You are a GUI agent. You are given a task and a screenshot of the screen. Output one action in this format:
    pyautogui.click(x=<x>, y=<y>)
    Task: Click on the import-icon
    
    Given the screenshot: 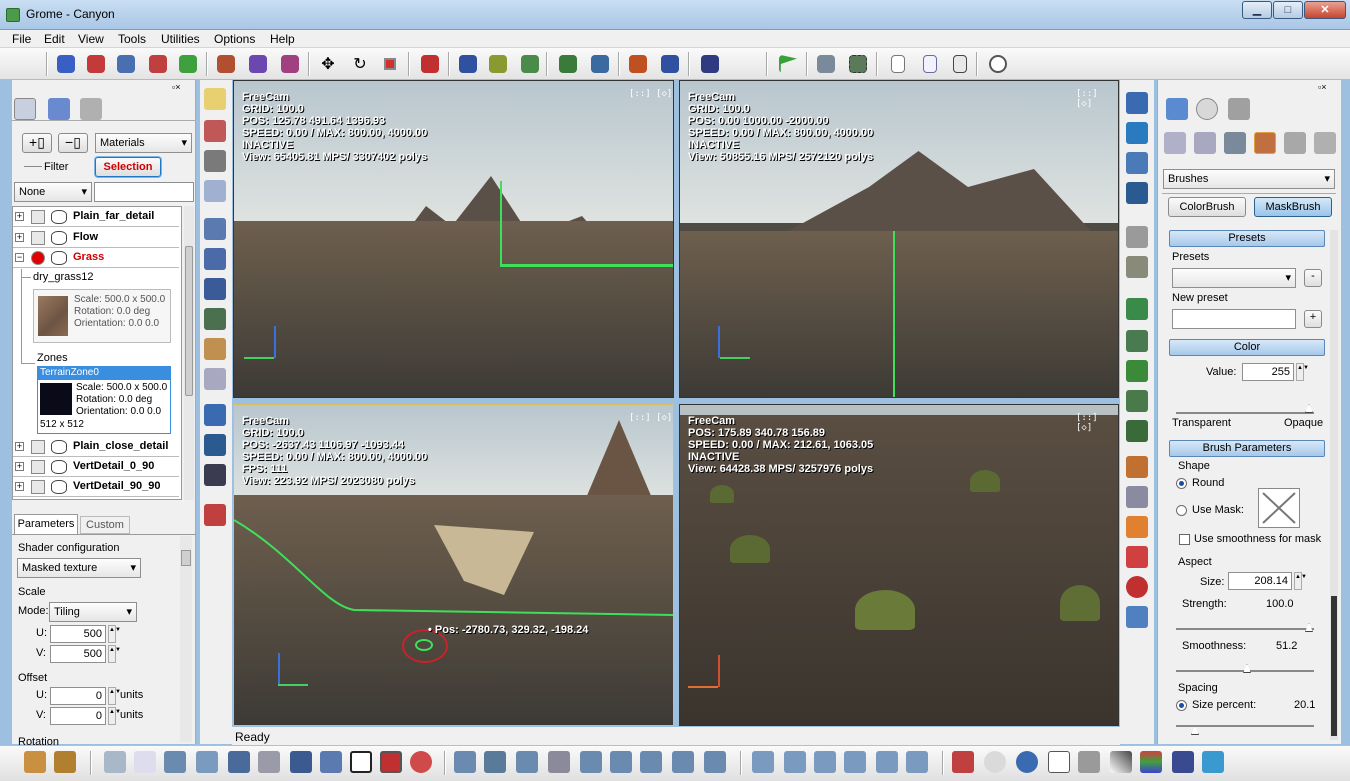 What is the action you would take?
    pyautogui.click(x=568, y=64)
    